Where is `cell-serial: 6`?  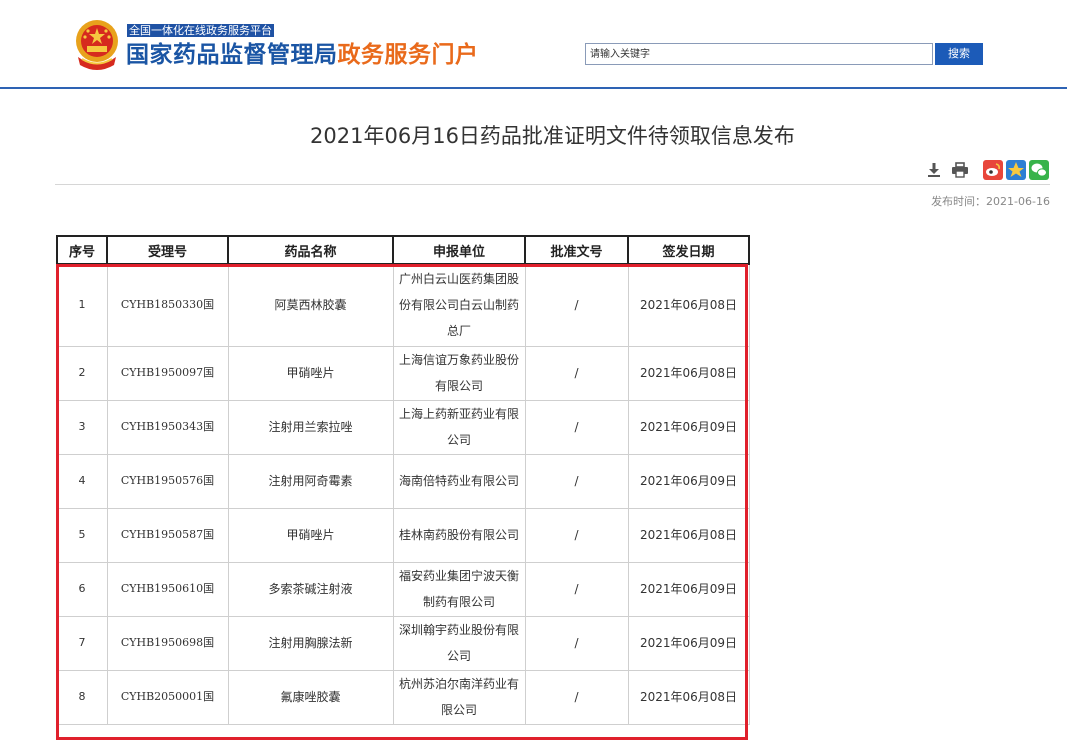
cell-serial: 6 is located at coordinates (82, 589).